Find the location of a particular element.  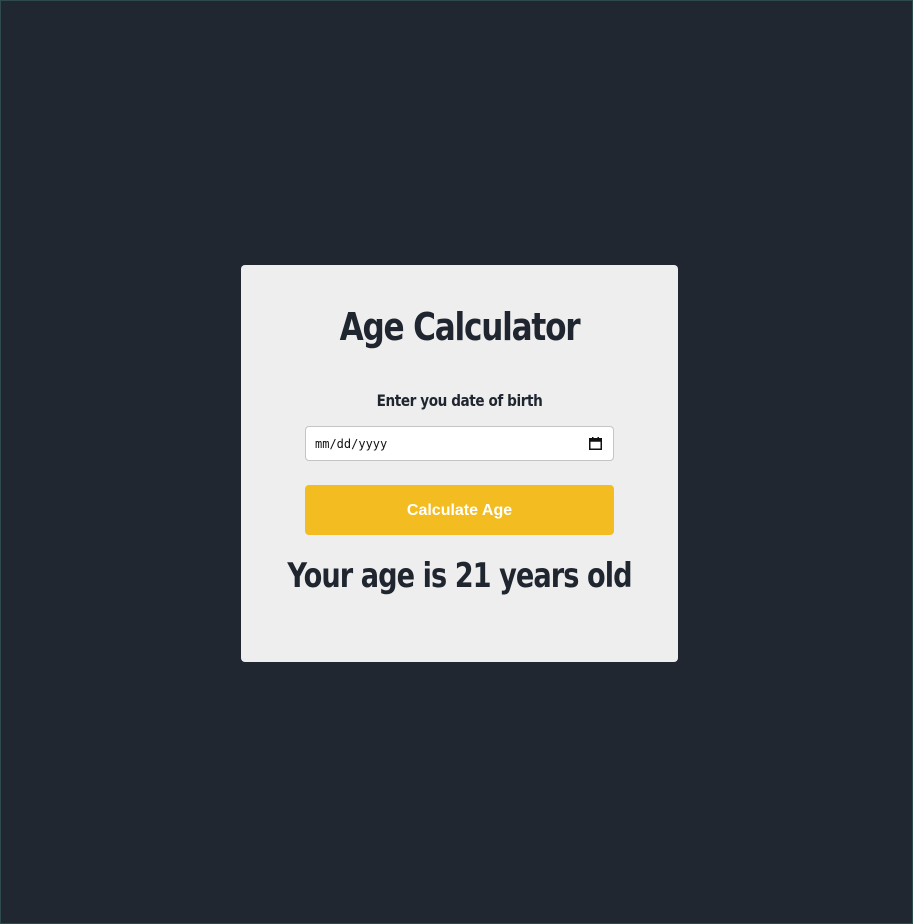

date-of-birth-label: Enter you date of birth is located at coordinates (459, 400).